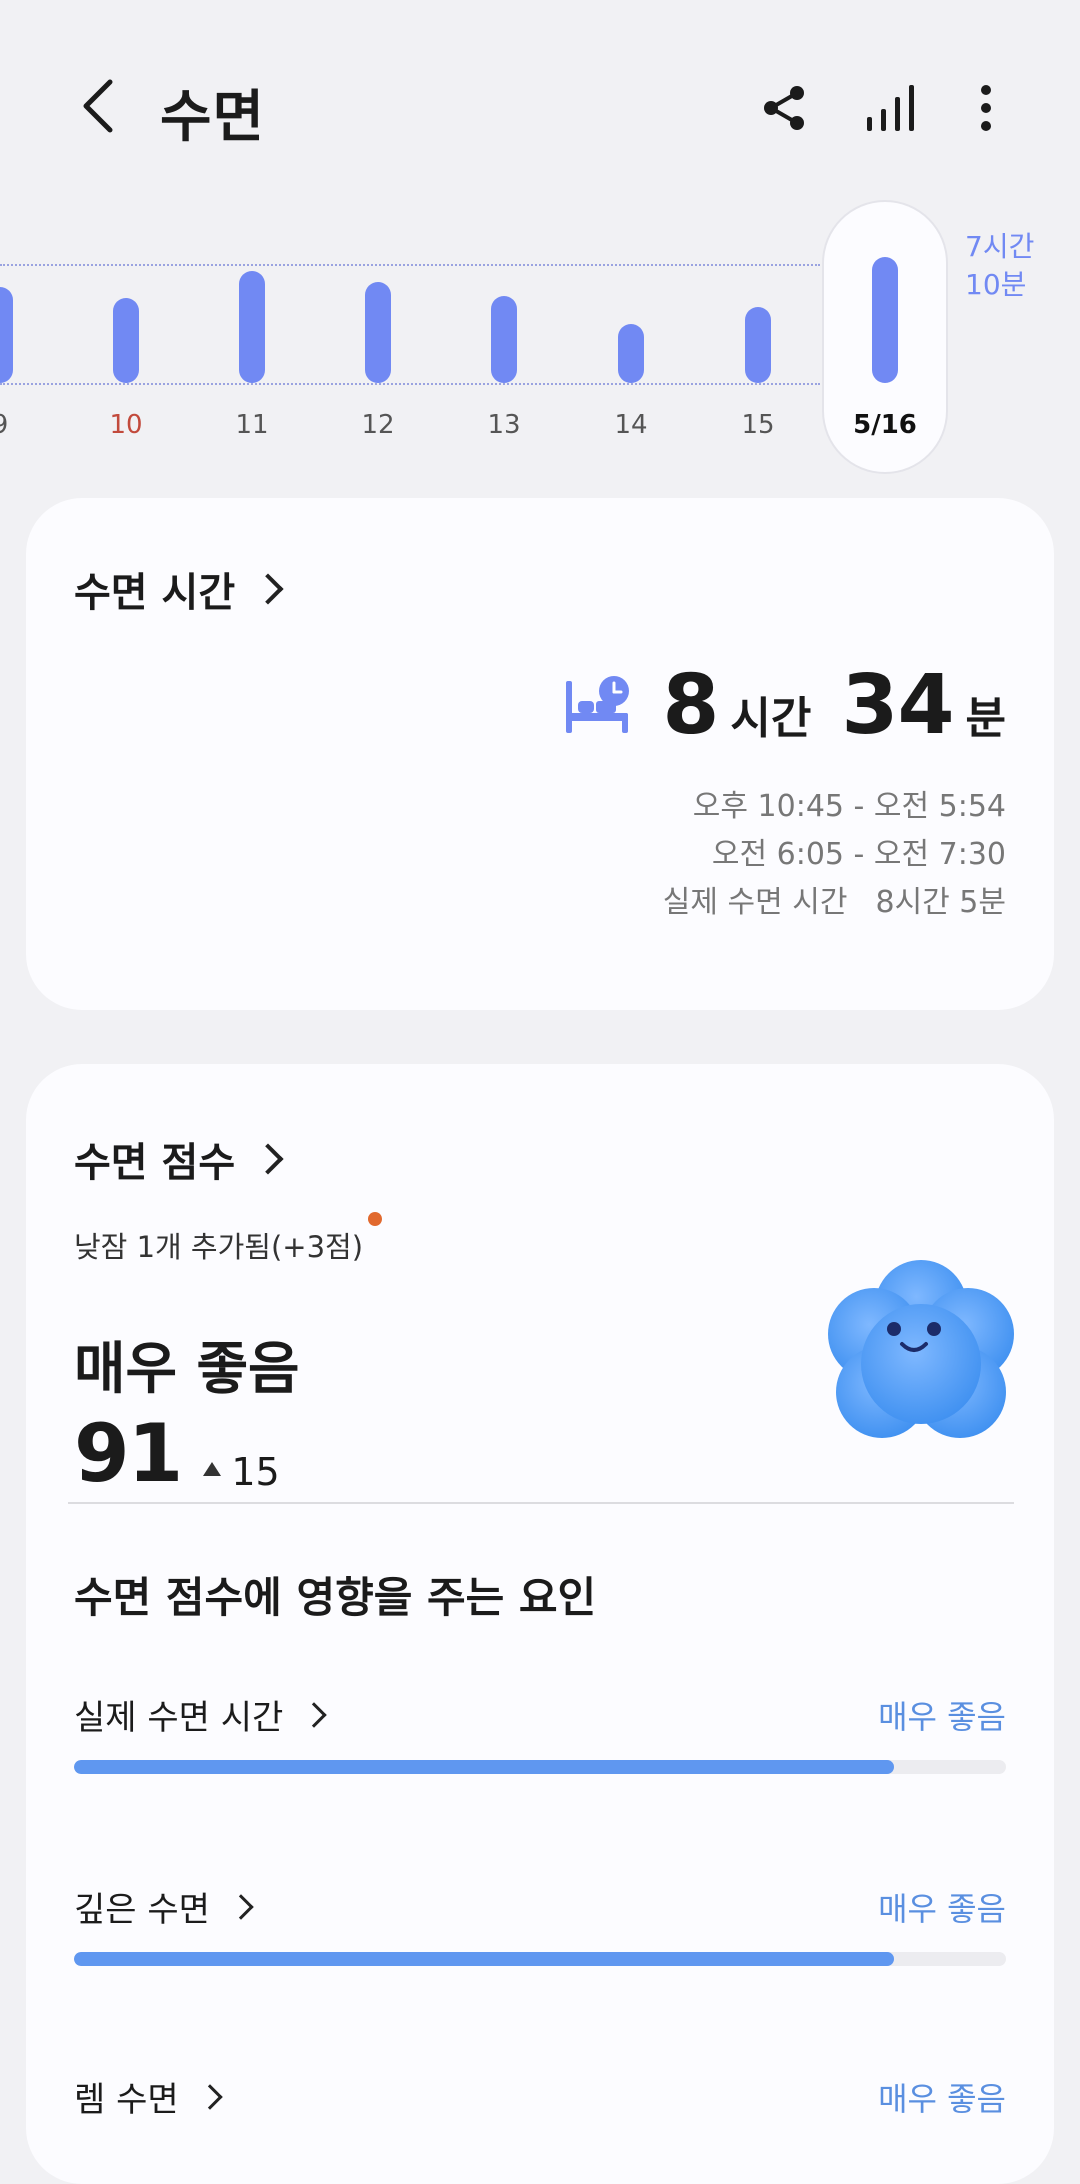  I want to click on reference-label: 7시간 10분, so click(999, 266).